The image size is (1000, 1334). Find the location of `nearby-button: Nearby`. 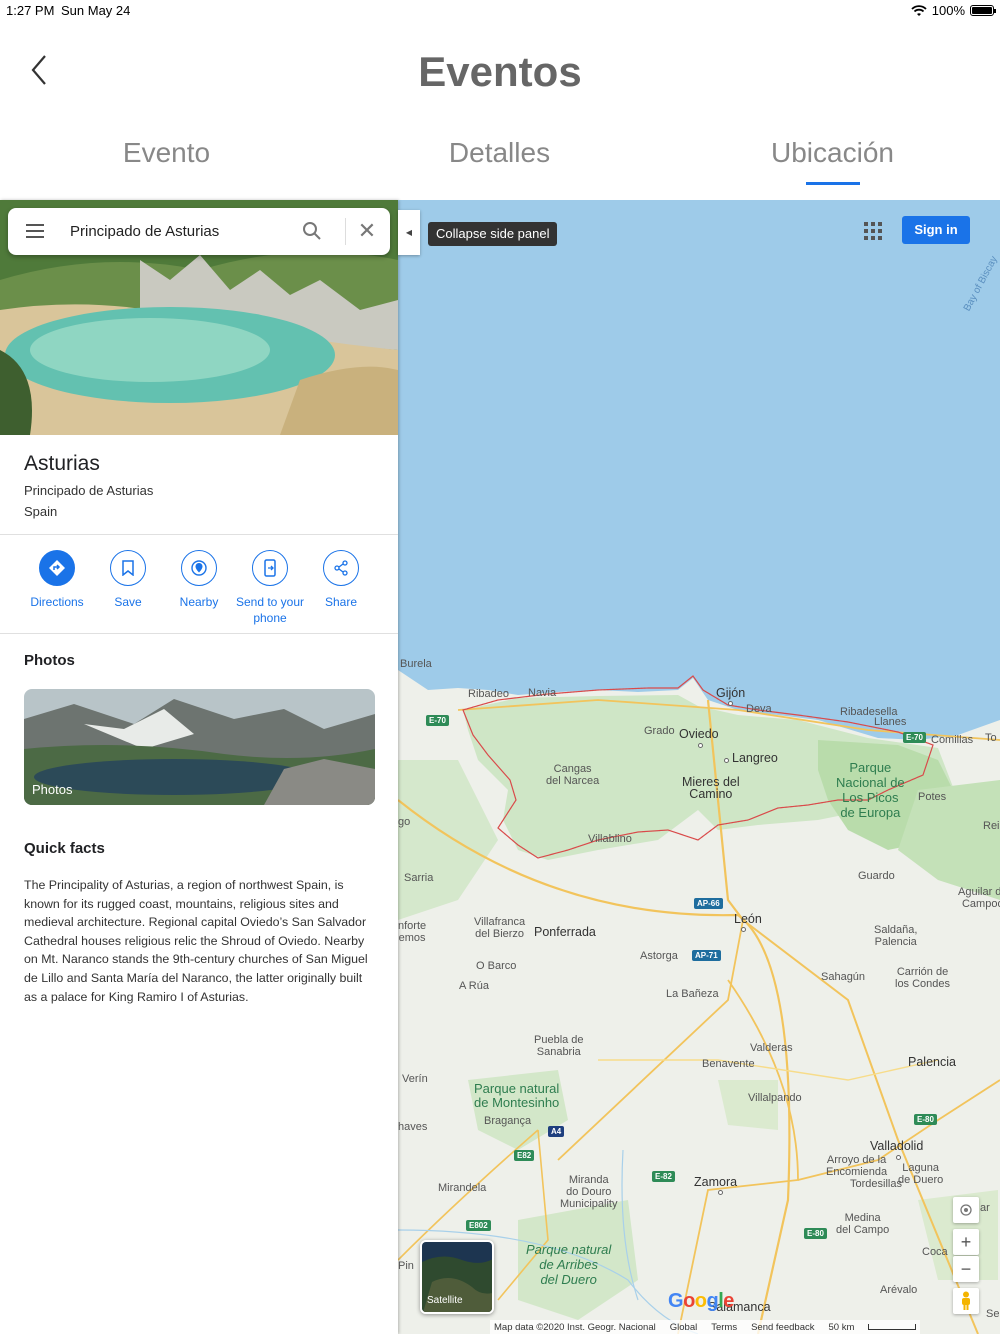

nearby-button: Nearby is located at coordinates (199, 580).